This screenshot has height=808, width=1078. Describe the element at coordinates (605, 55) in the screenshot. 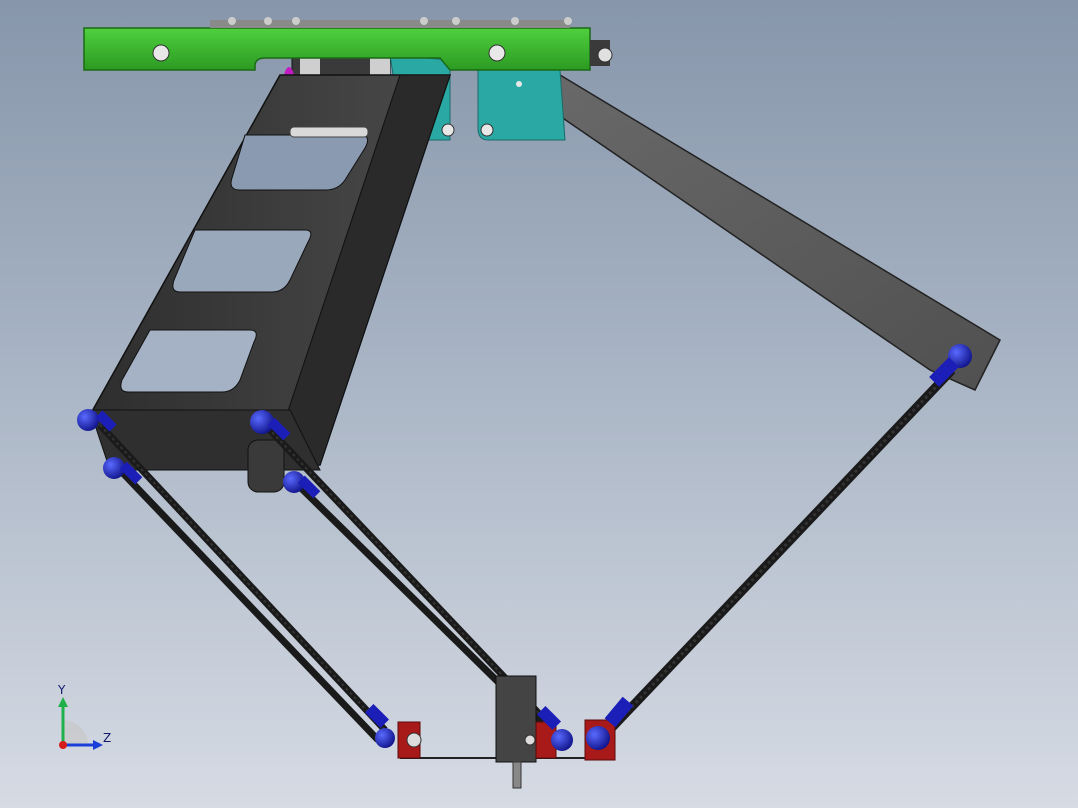

I see `nut-icon` at that location.